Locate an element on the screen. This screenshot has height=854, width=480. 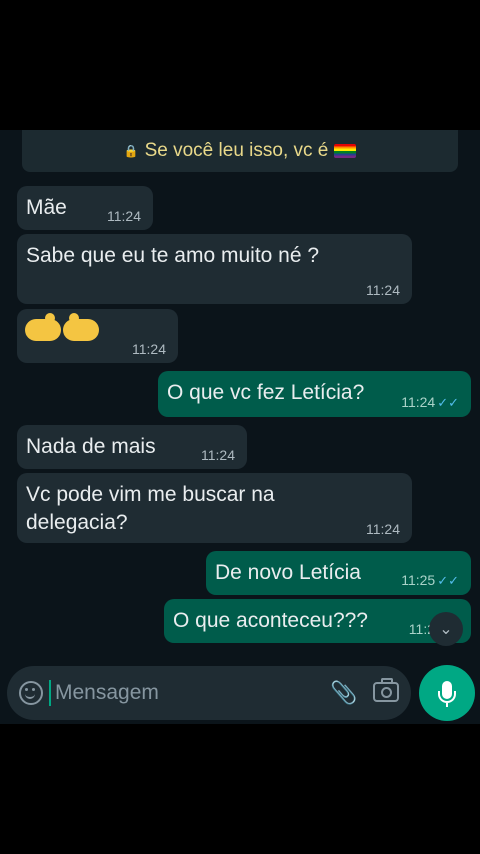
voice-record-button is located at coordinates (447, 693).